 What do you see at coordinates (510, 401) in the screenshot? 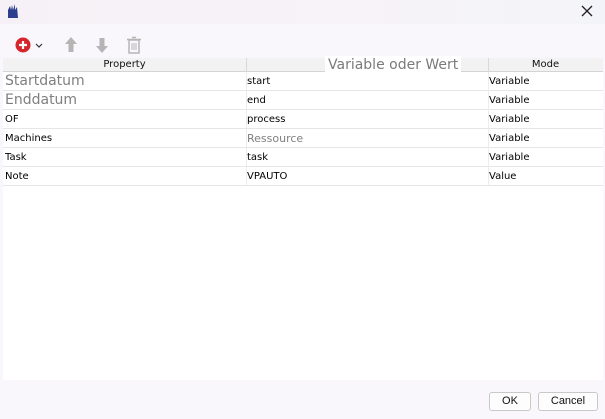
I see `ok-button: OK` at bounding box center [510, 401].